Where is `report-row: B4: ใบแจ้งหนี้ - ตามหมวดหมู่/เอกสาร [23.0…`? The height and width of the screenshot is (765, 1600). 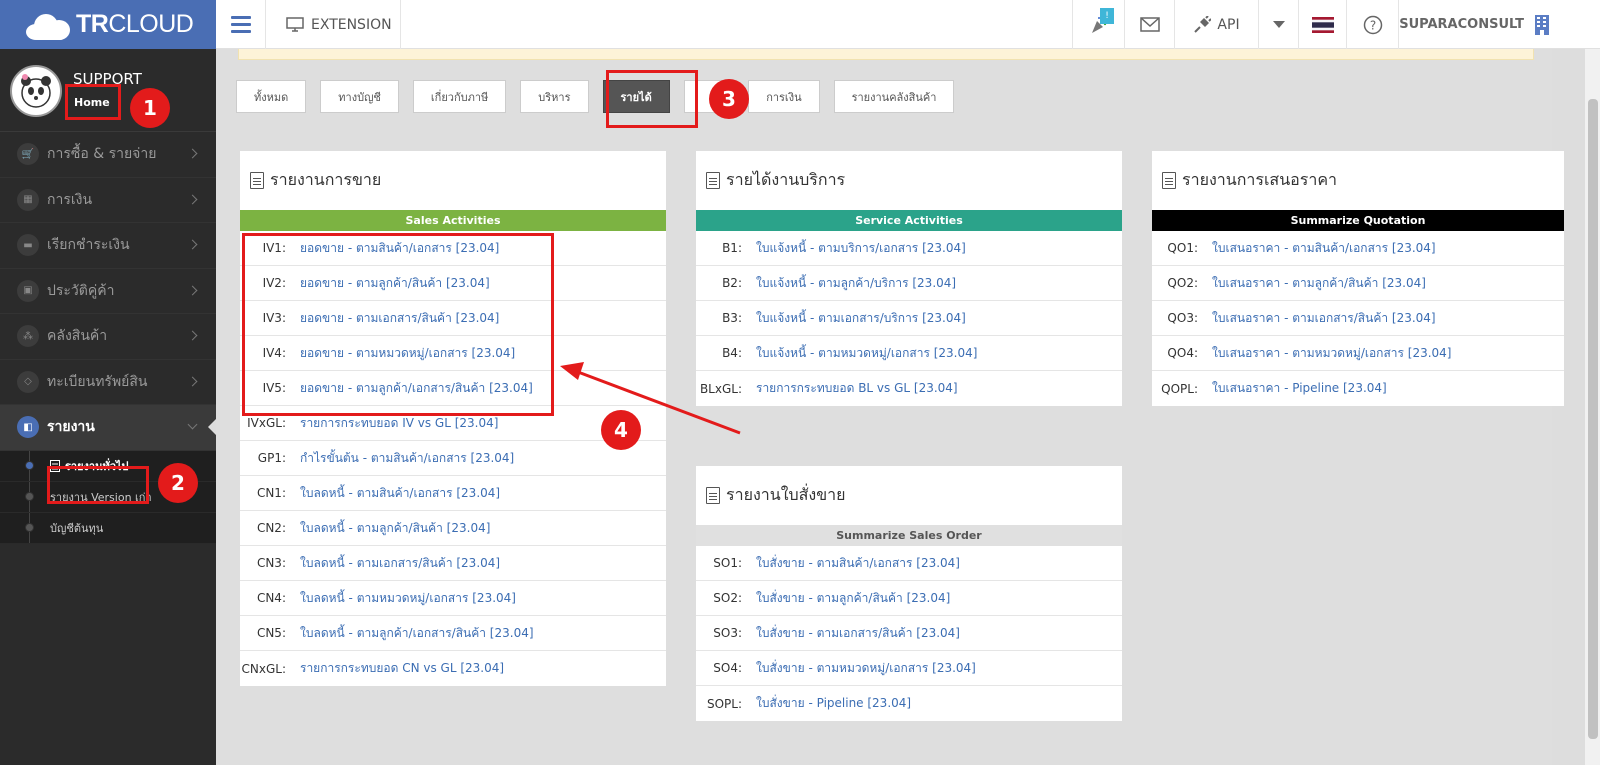
report-row: B4: ใบแจ้งหนี้ - ตามหมวดหมู่/เอกสาร [23.0… is located at coordinates (909, 353).